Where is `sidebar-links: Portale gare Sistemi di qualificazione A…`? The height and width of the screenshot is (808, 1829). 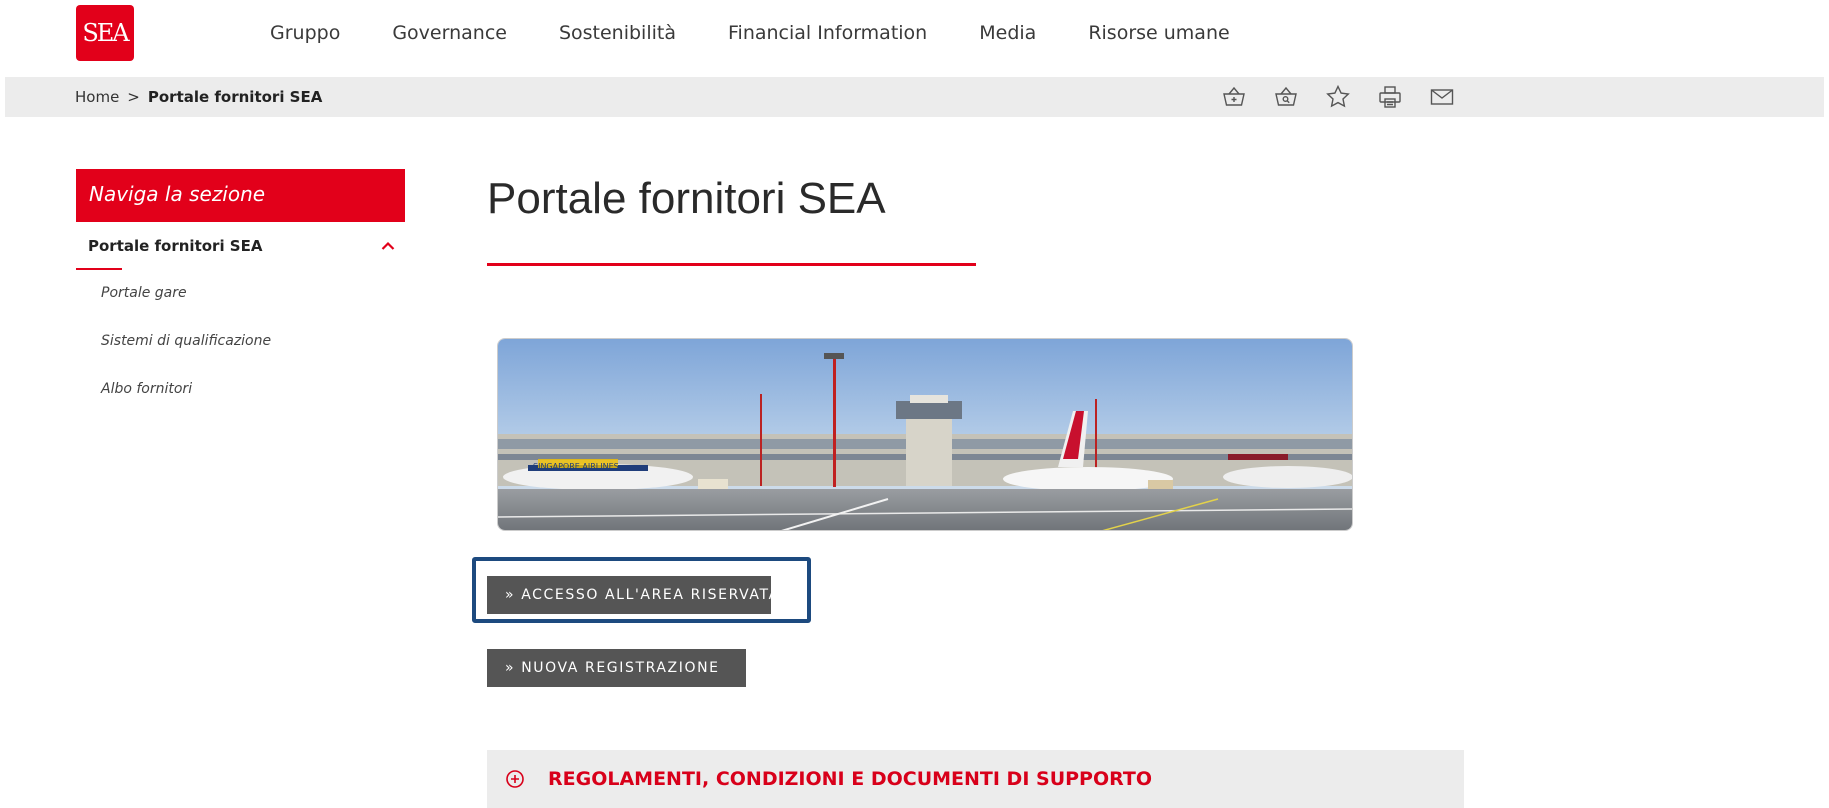 sidebar-links: Portale gare Sistemi di qualificazione A… is located at coordinates (186, 357).